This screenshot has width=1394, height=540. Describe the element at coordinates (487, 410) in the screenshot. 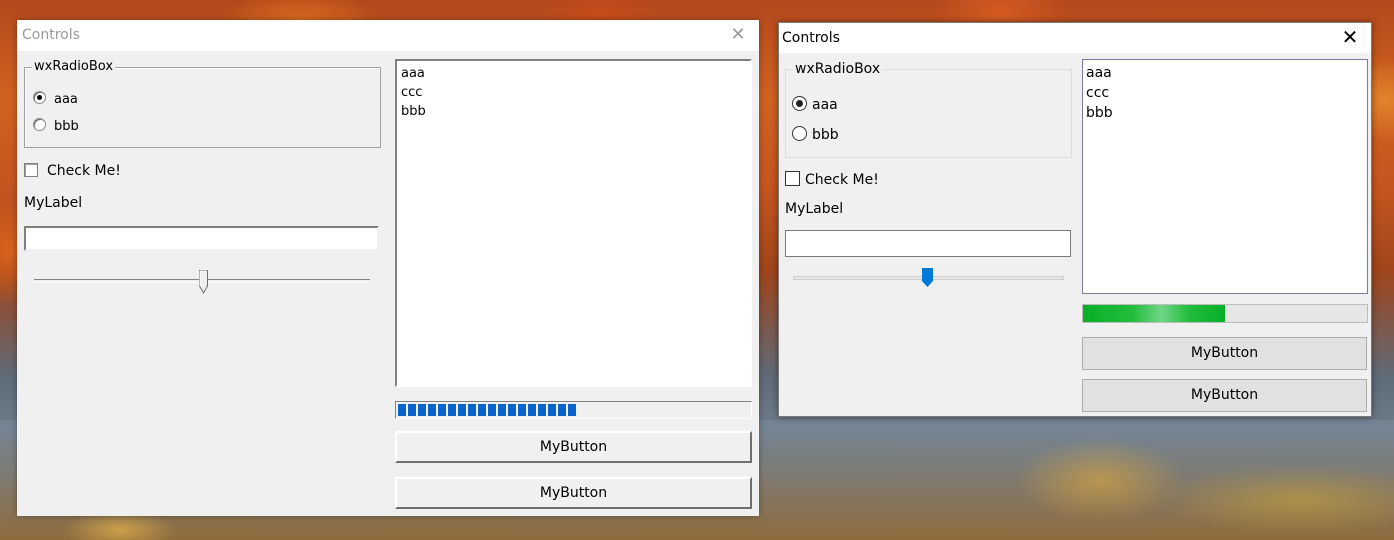

I see `progress-blocks` at that location.